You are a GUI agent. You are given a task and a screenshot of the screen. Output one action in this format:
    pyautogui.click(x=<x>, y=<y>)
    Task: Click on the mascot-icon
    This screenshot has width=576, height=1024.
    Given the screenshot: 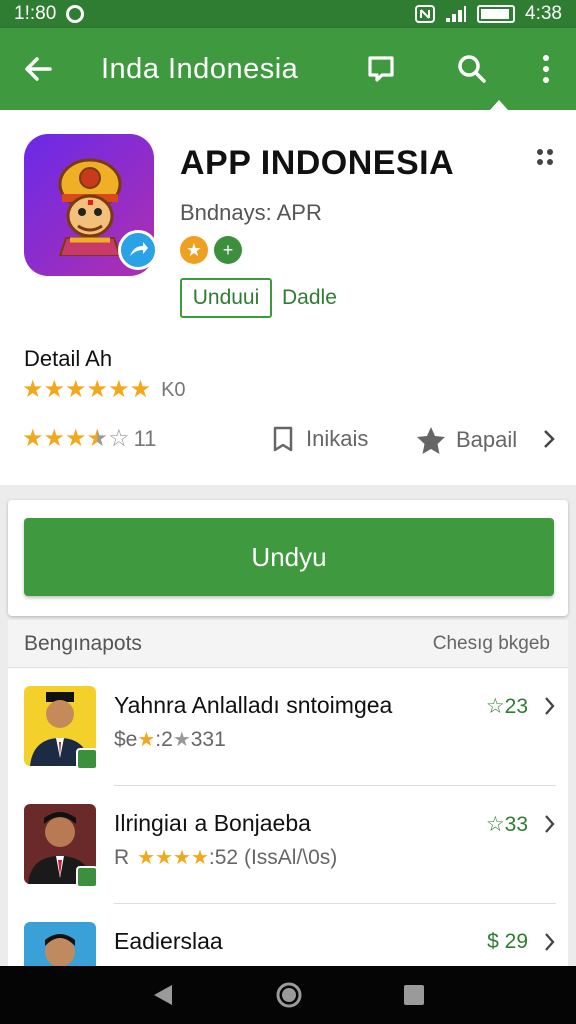 What is the action you would take?
    pyautogui.click(x=90, y=207)
    